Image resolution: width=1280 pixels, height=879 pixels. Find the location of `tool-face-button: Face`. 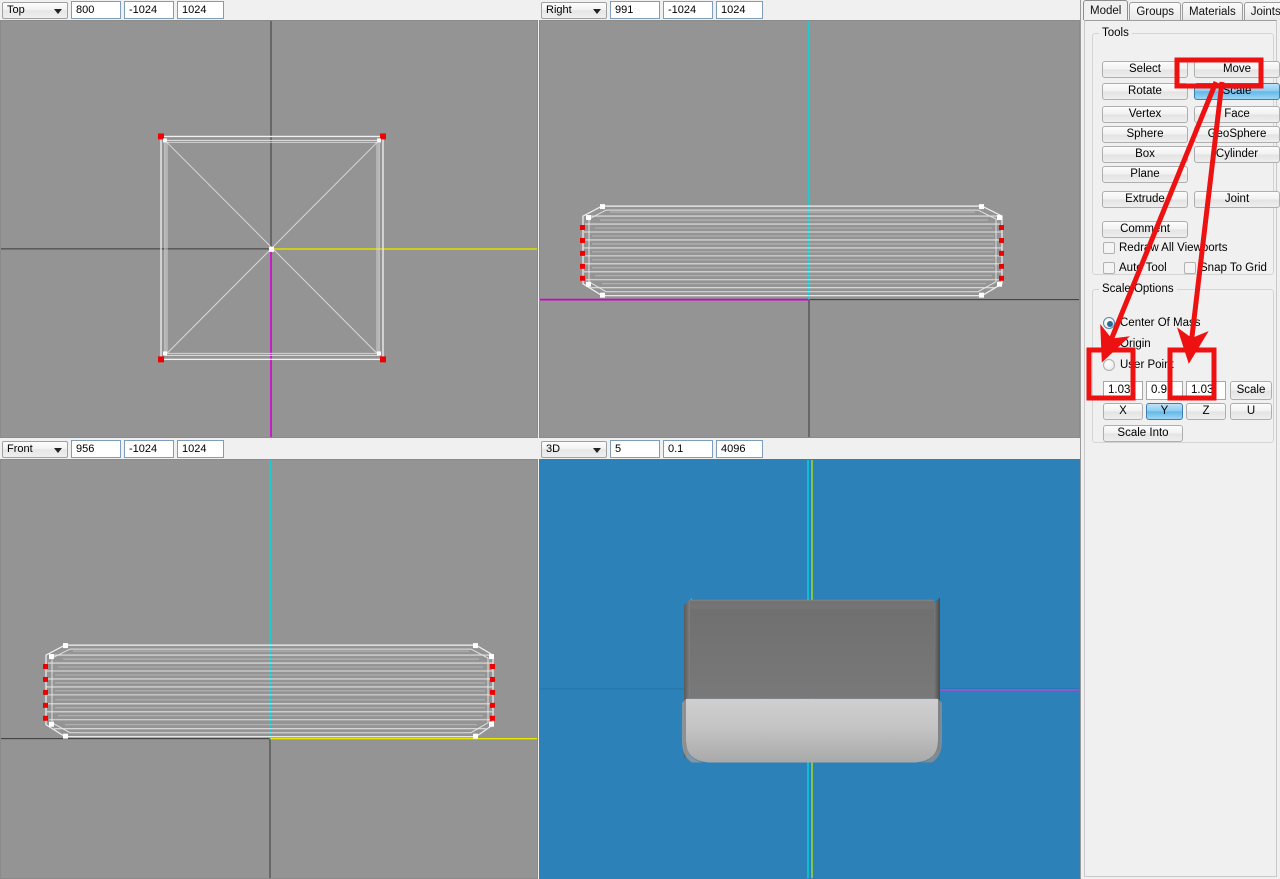

tool-face-button: Face is located at coordinates (1237, 114).